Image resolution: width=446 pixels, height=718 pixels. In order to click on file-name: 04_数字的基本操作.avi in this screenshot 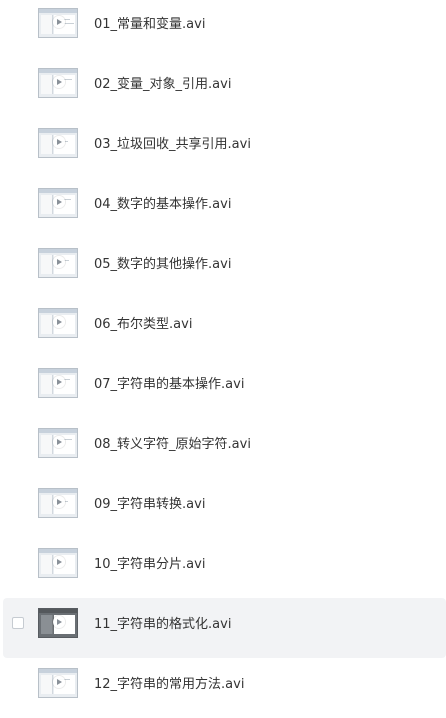, I will do `click(163, 204)`.